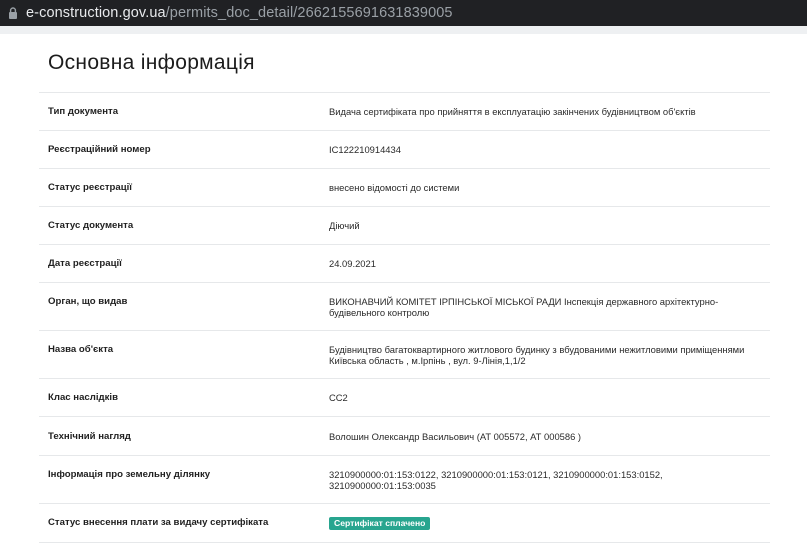 Image resolution: width=807 pixels, height=547 pixels. Describe the element at coordinates (89, 436) in the screenshot. I see `row-label: Технічний нагляд` at that location.